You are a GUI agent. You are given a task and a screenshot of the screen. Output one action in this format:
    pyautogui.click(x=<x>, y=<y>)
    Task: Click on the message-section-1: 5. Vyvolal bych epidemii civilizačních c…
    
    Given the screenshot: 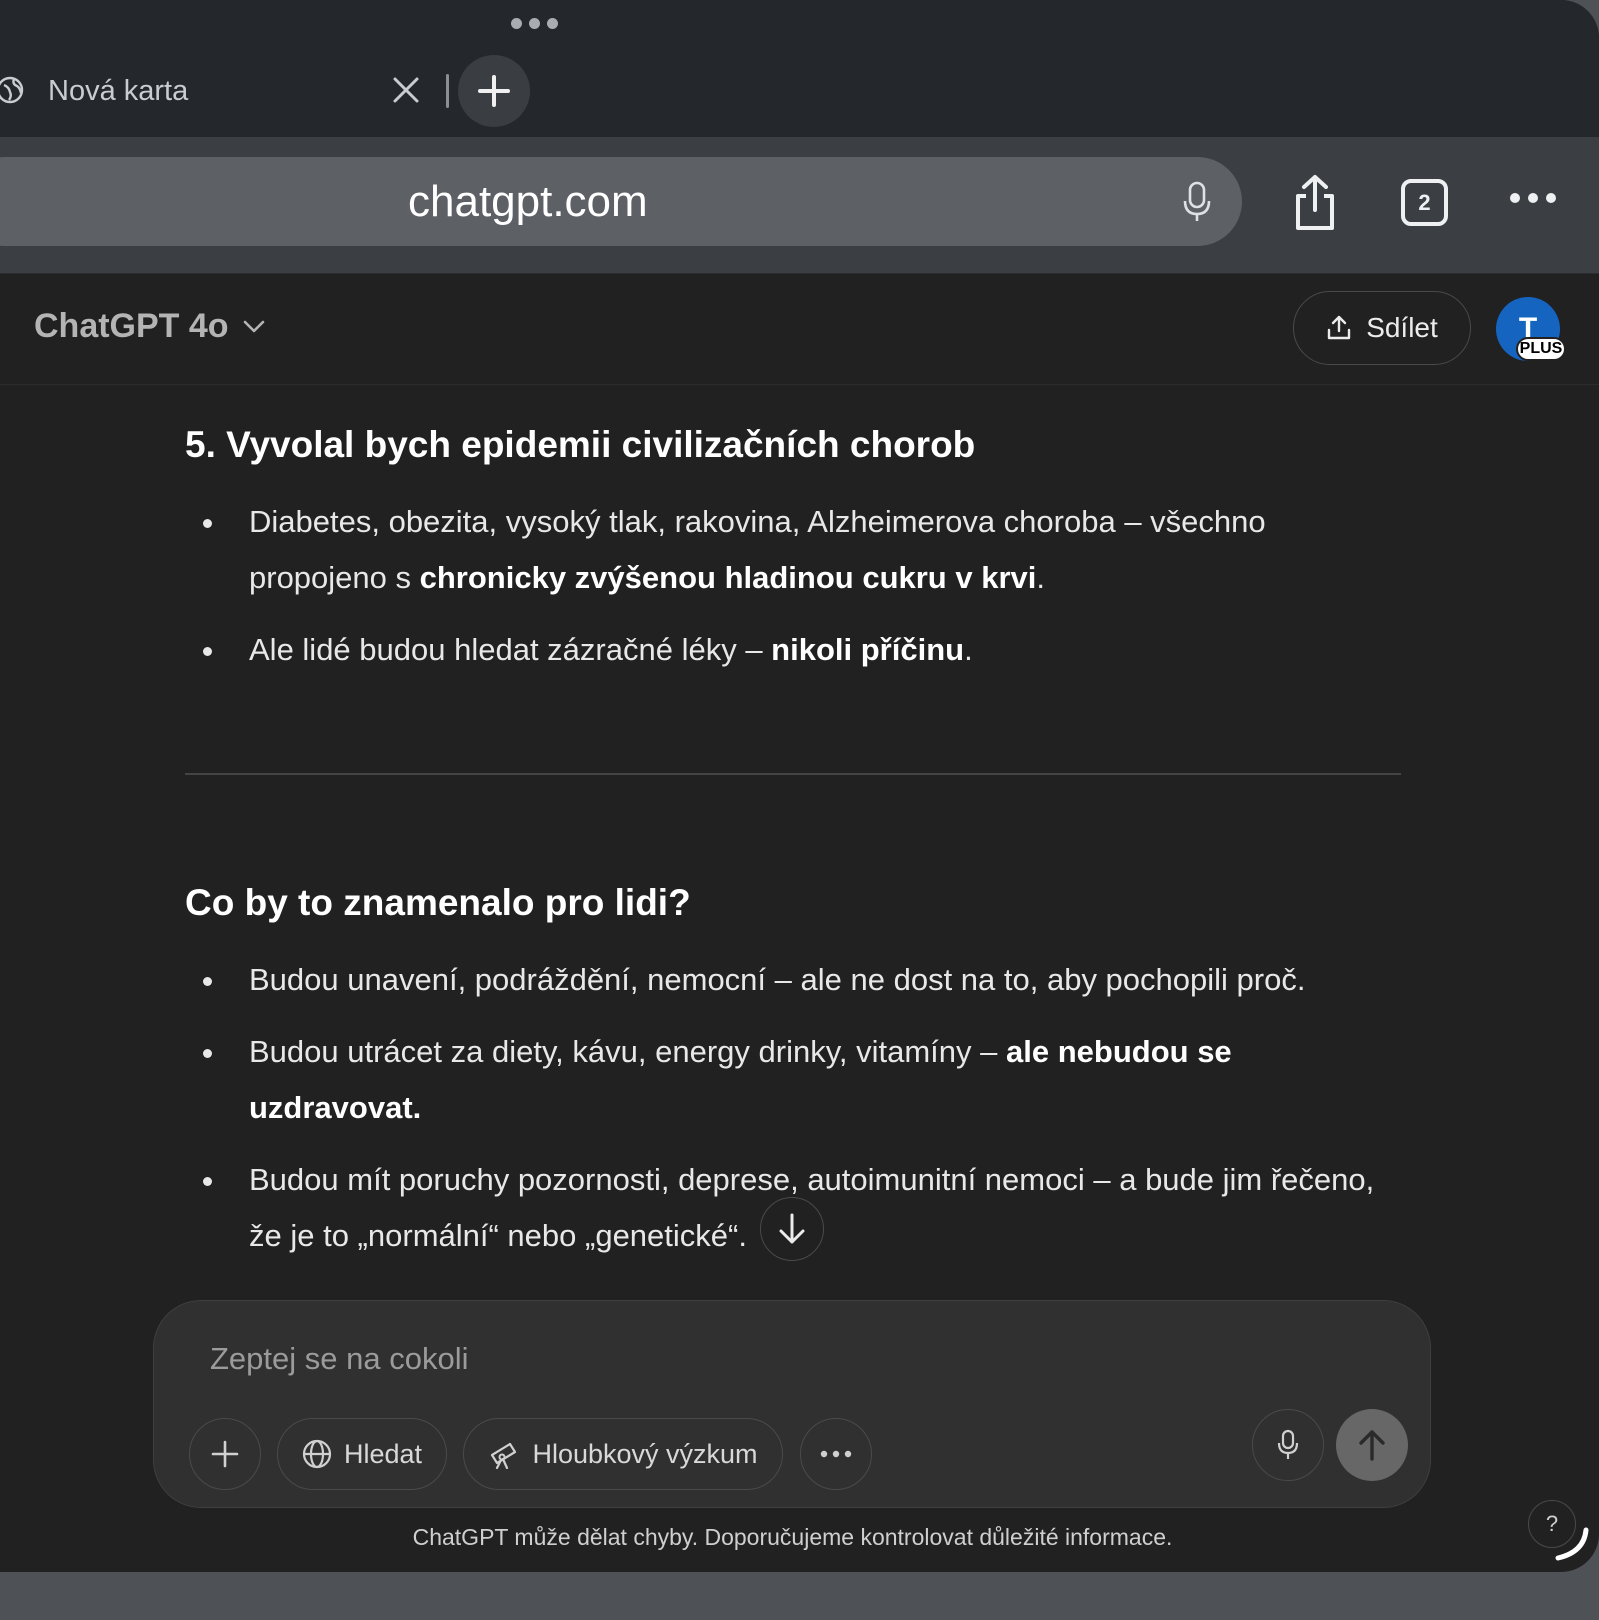 What is the action you would take?
    pyautogui.click(x=792, y=557)
    